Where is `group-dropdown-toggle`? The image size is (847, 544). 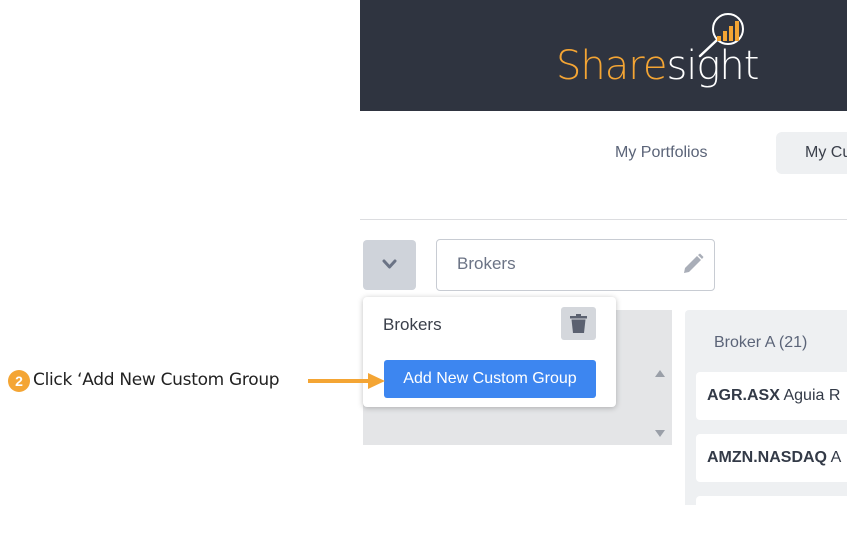 group-dropdown-toggle is located at coordinates (389, 265).